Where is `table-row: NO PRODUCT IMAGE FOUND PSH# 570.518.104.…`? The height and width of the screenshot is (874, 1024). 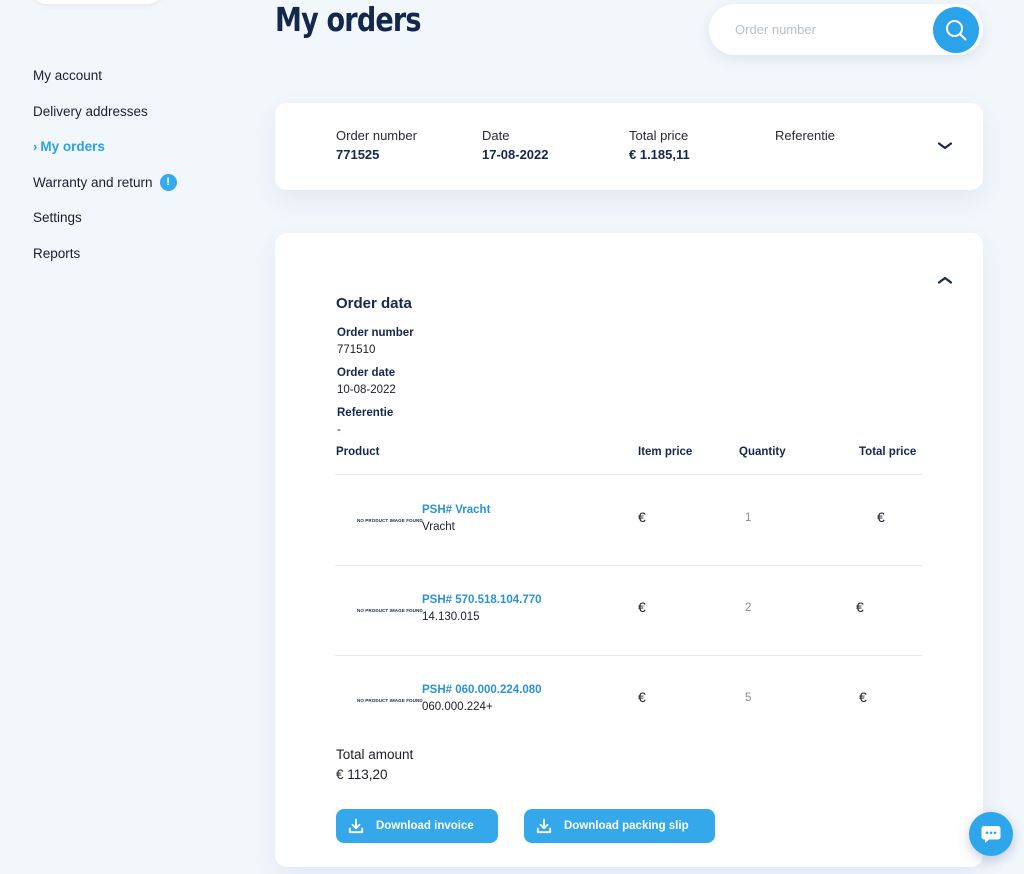
table-row: NO PRODUCT IMAGE FOUND PSH# 570.518.104.… is located at coordinates (628, 611).